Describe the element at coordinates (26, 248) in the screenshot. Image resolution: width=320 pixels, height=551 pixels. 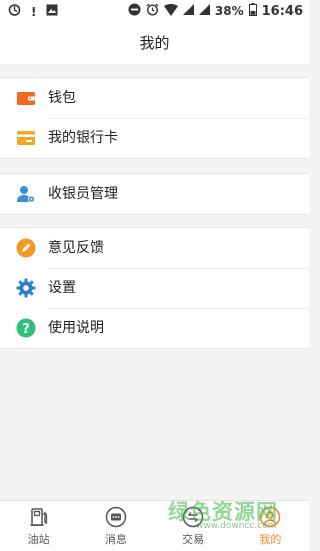
I see `feedback-pencil-icon` at that location.